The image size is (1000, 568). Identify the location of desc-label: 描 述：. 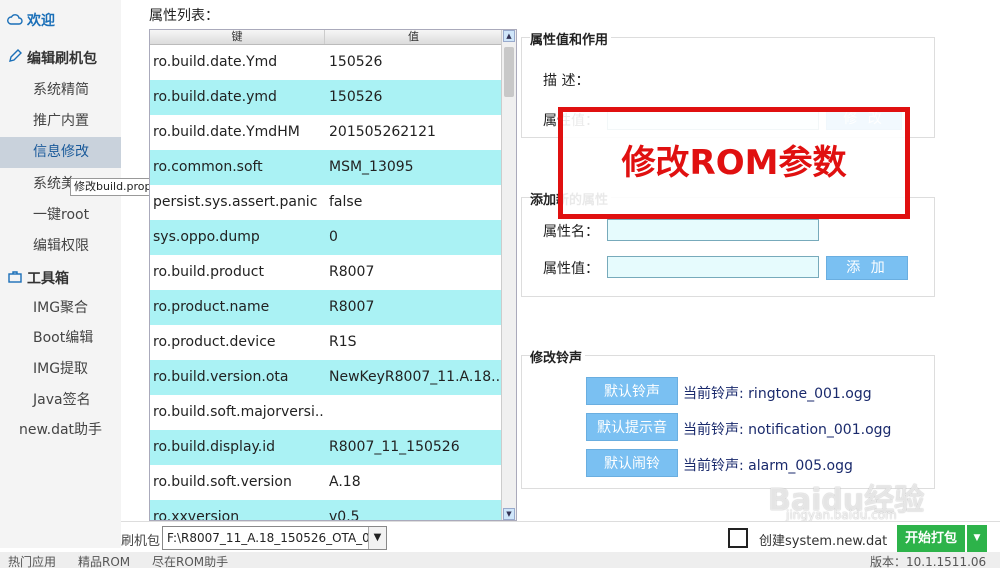
(566, 81).